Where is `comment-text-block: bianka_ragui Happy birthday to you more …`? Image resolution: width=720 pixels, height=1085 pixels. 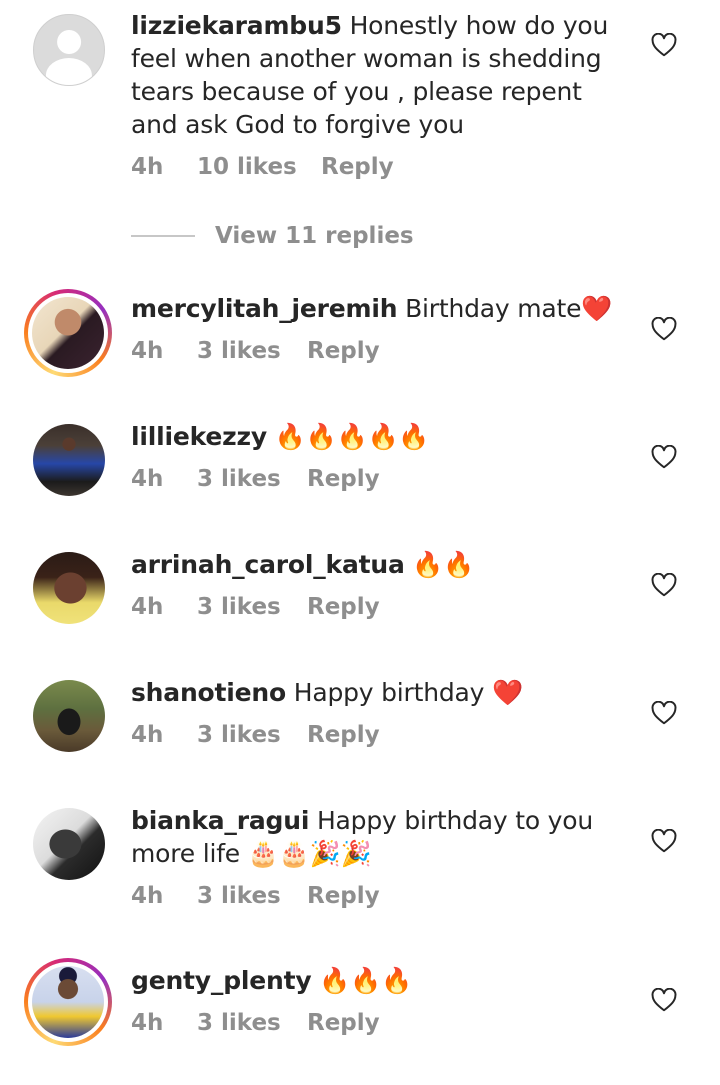 comment-text-block: bianka_ragui Happy birthday to you more … is located at coordinates (376, 837).